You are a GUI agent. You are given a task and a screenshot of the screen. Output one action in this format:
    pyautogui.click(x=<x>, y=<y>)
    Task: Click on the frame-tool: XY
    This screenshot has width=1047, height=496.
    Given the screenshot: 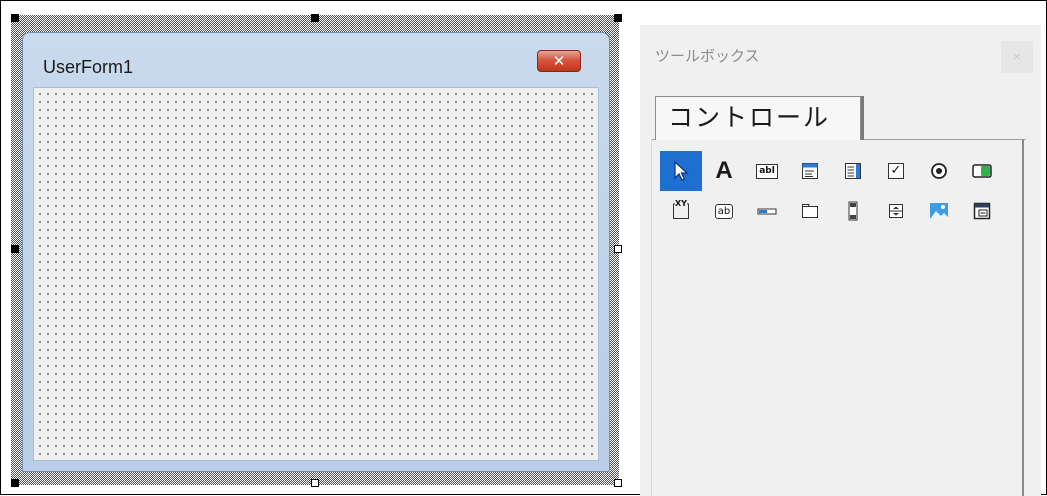 What is the action you would take?
    pyautogui.click(x=681, y=211)
    